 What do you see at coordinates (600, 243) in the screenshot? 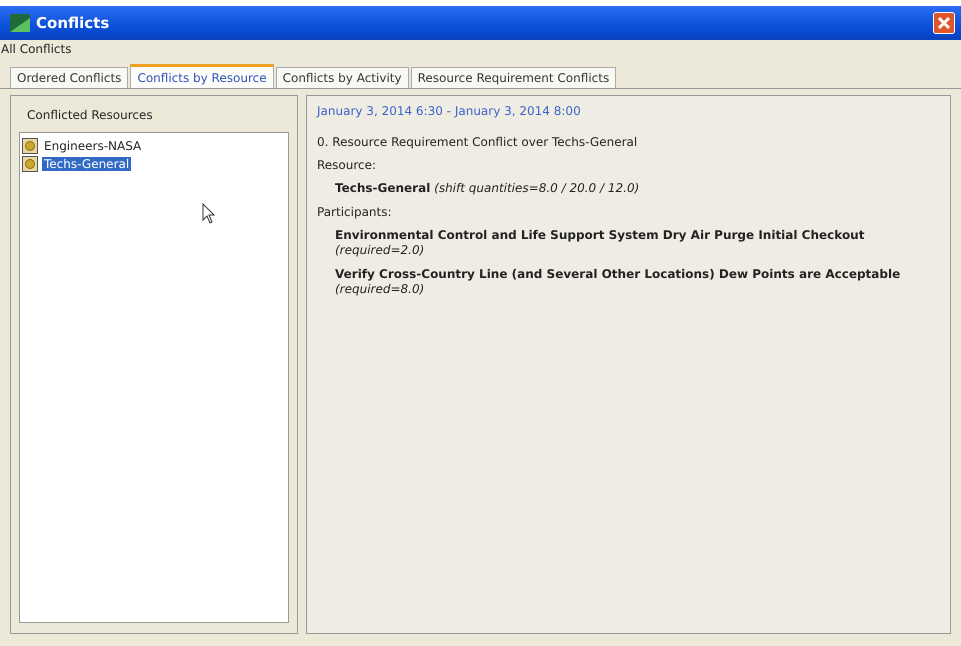
I see `participant-text: Environmental Control and Life Support System Dry Air Purge Initial Checkout (required=2.0)` at bounding box center [600, 243].